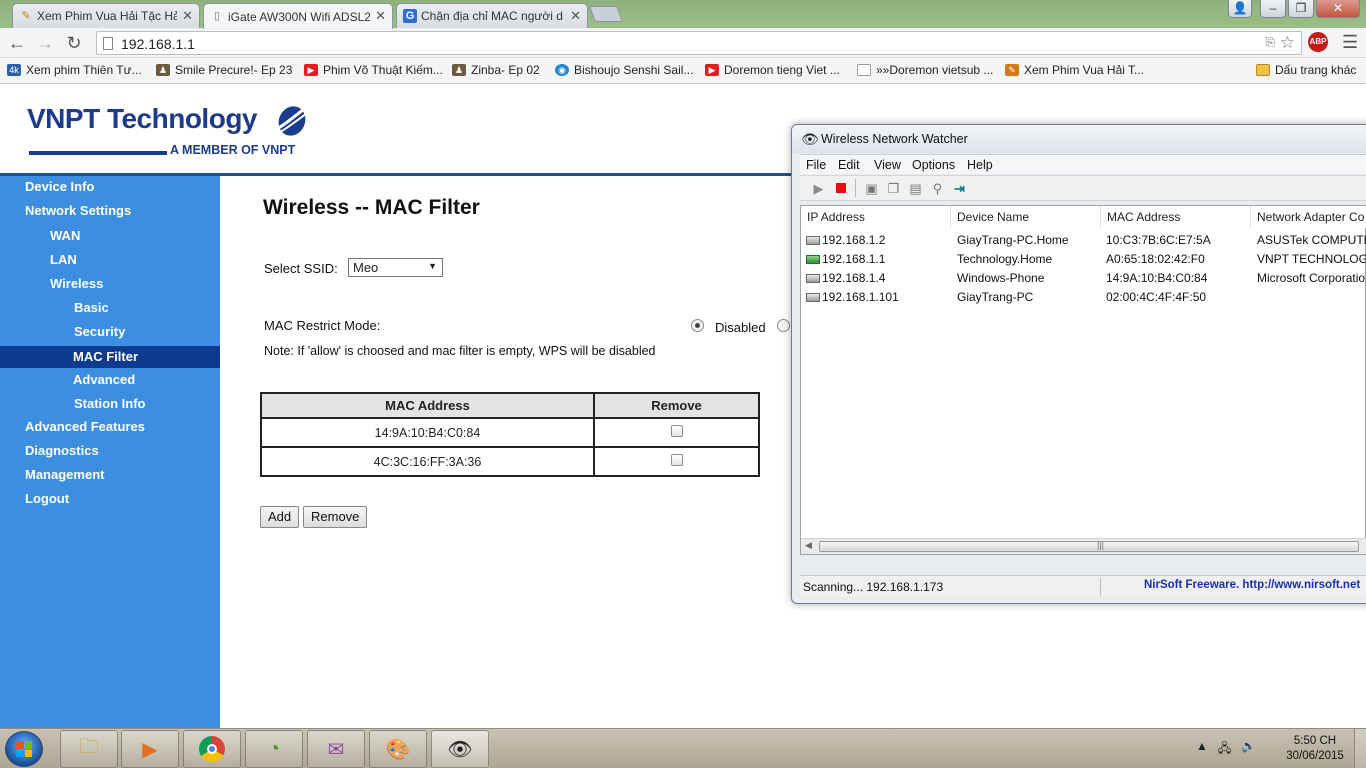 This screenshot has width=1366, height=768. Describe the element at coordinates (1270, 42) in the screenshot. I see `translate-icon: ⎘` at that location.